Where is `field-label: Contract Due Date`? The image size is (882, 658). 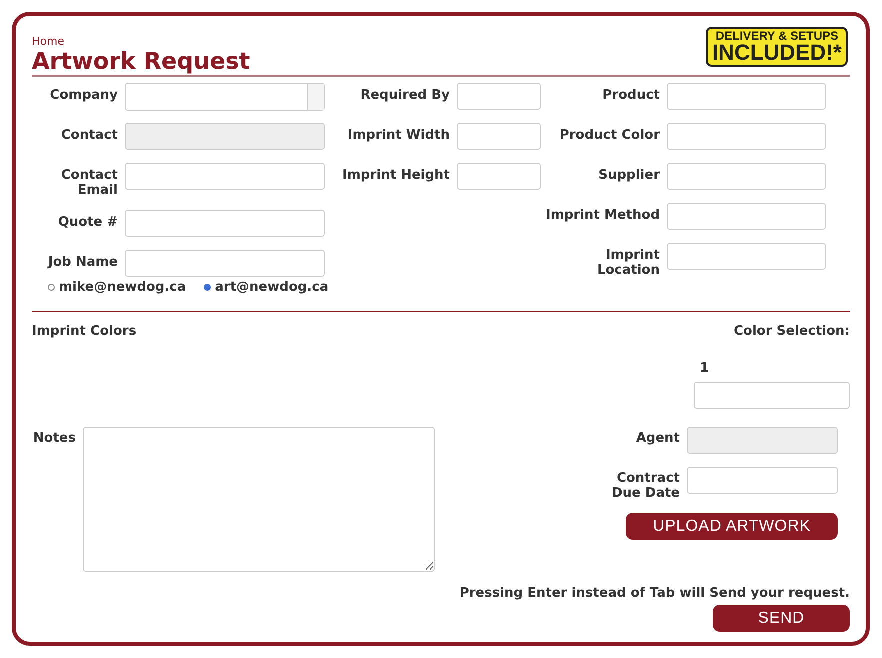
field-label: Contract Due Date is located at coordinates (645, 485).